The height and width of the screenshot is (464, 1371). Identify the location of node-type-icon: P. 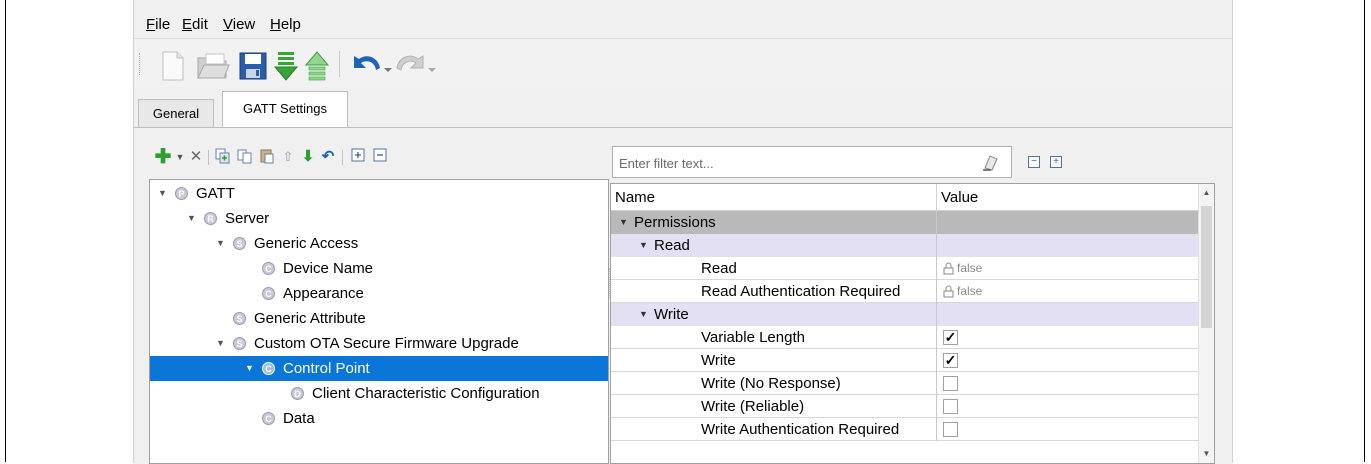
(181, 193).